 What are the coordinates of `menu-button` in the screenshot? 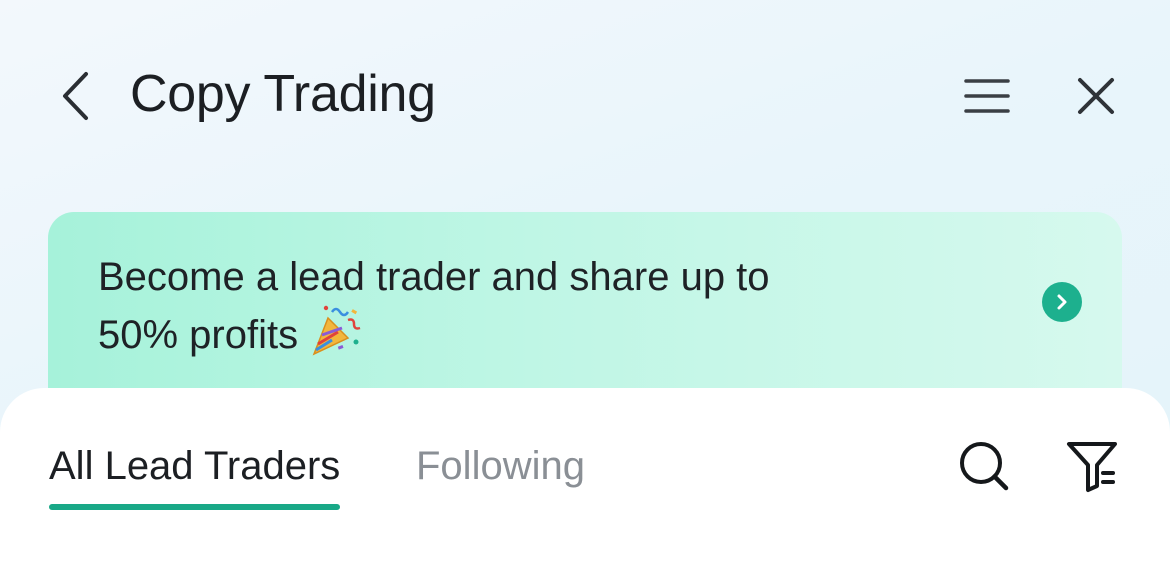 It's located at (987, 96).